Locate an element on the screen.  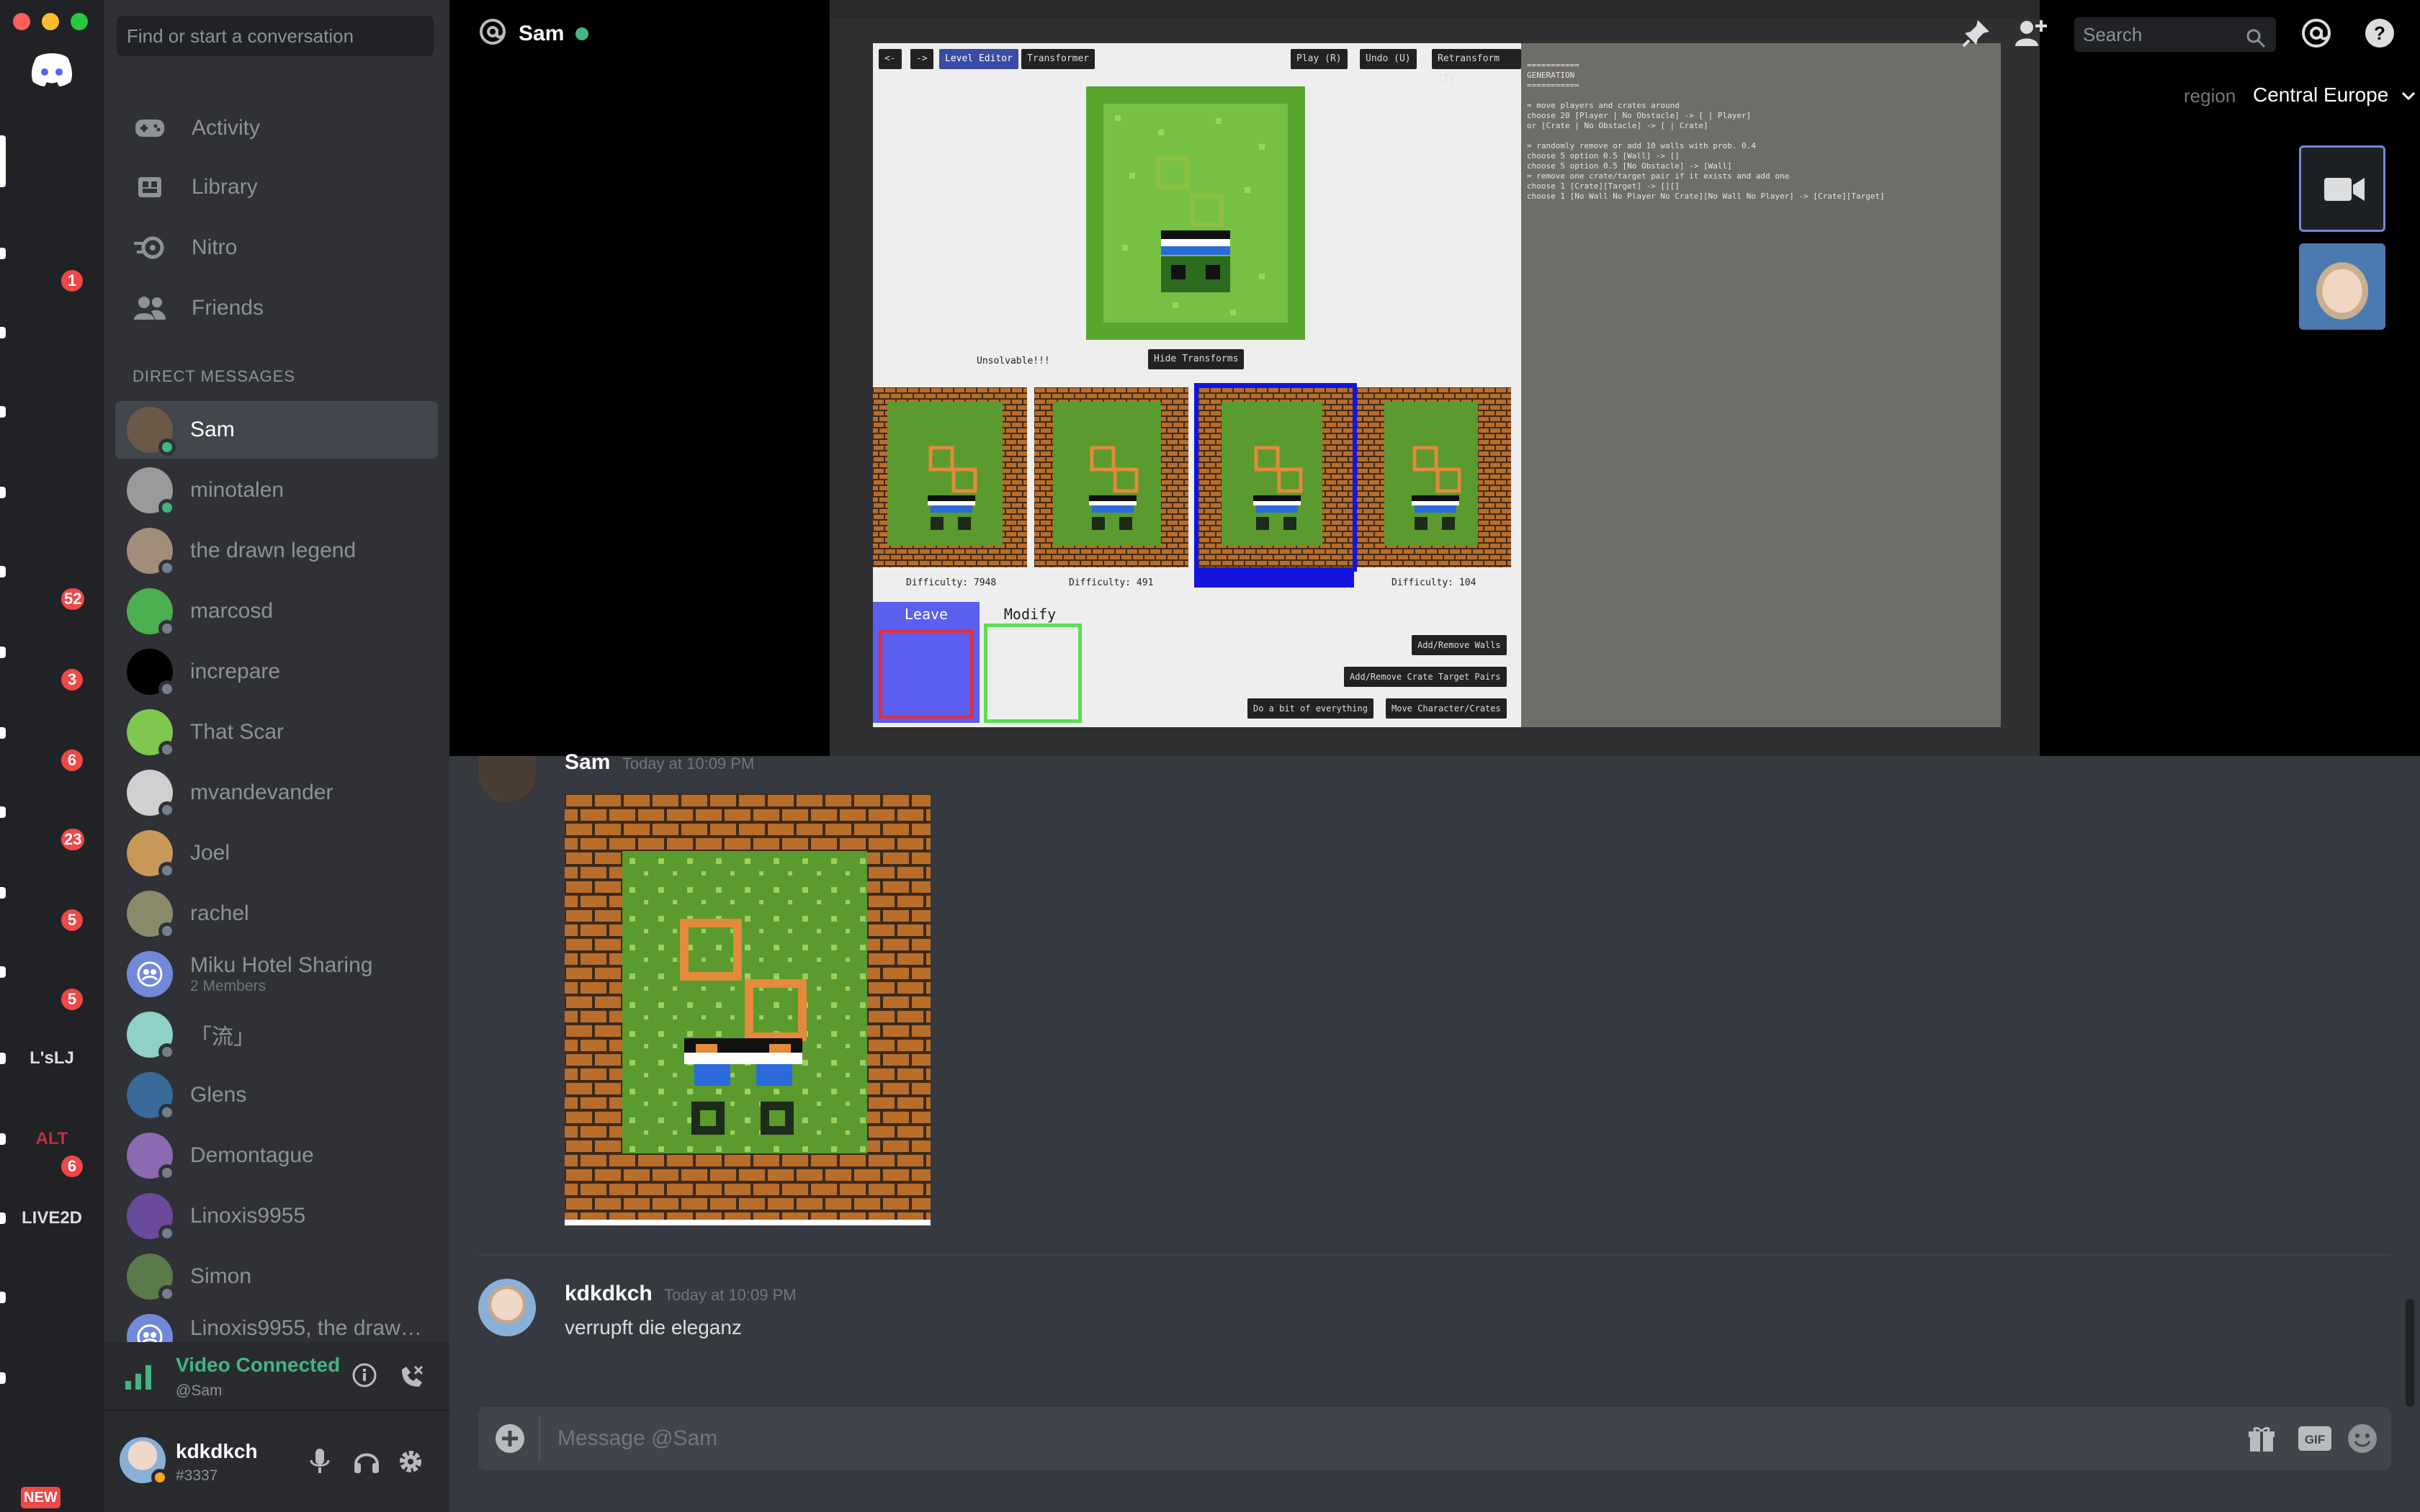
nav-friends: Friends is located at coordinates (276, 308).